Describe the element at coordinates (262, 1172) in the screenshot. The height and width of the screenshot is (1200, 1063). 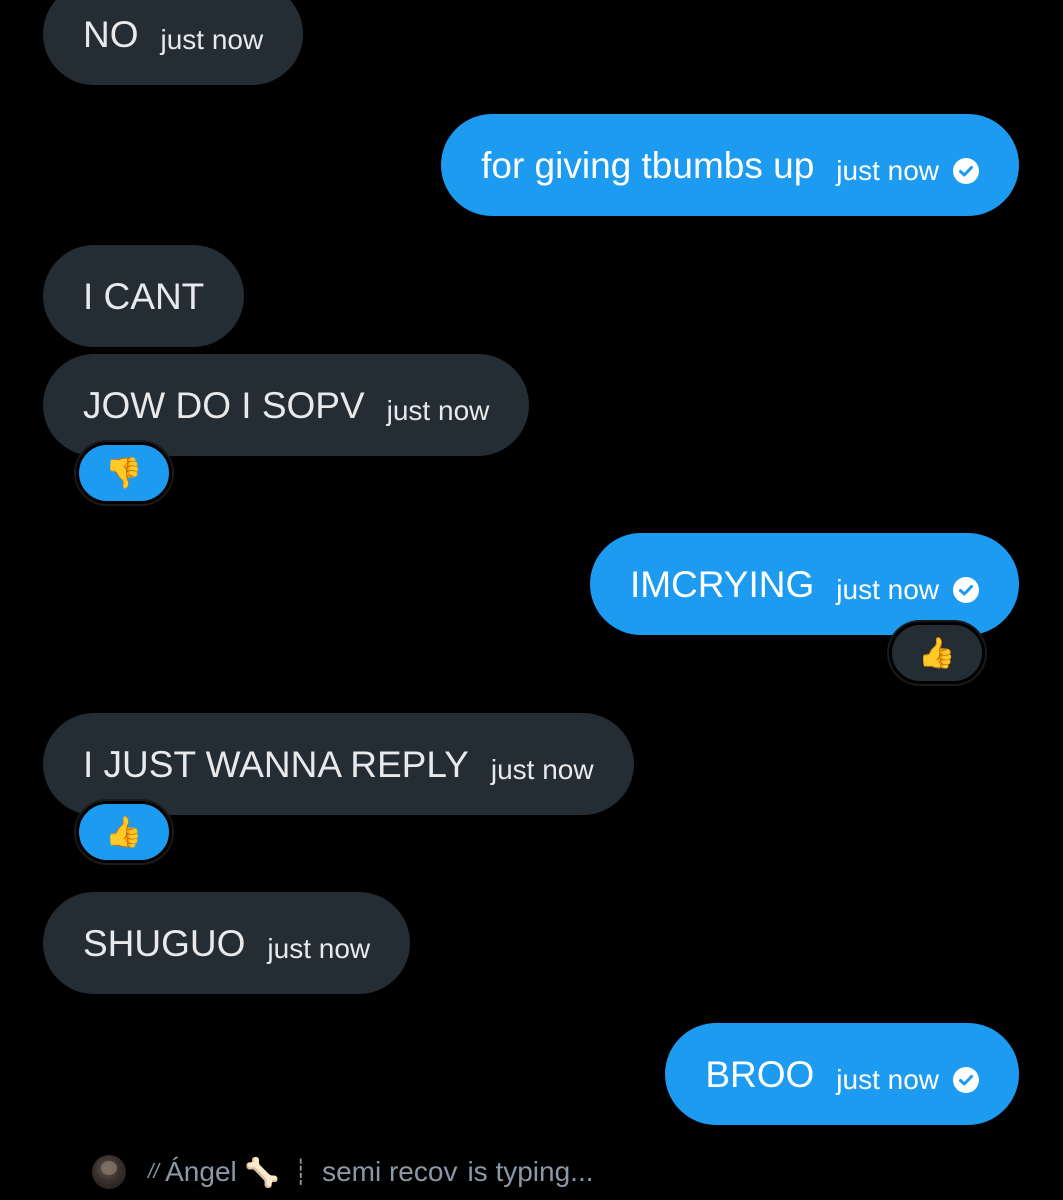
I see `bone-icon: 🦴` at that location.